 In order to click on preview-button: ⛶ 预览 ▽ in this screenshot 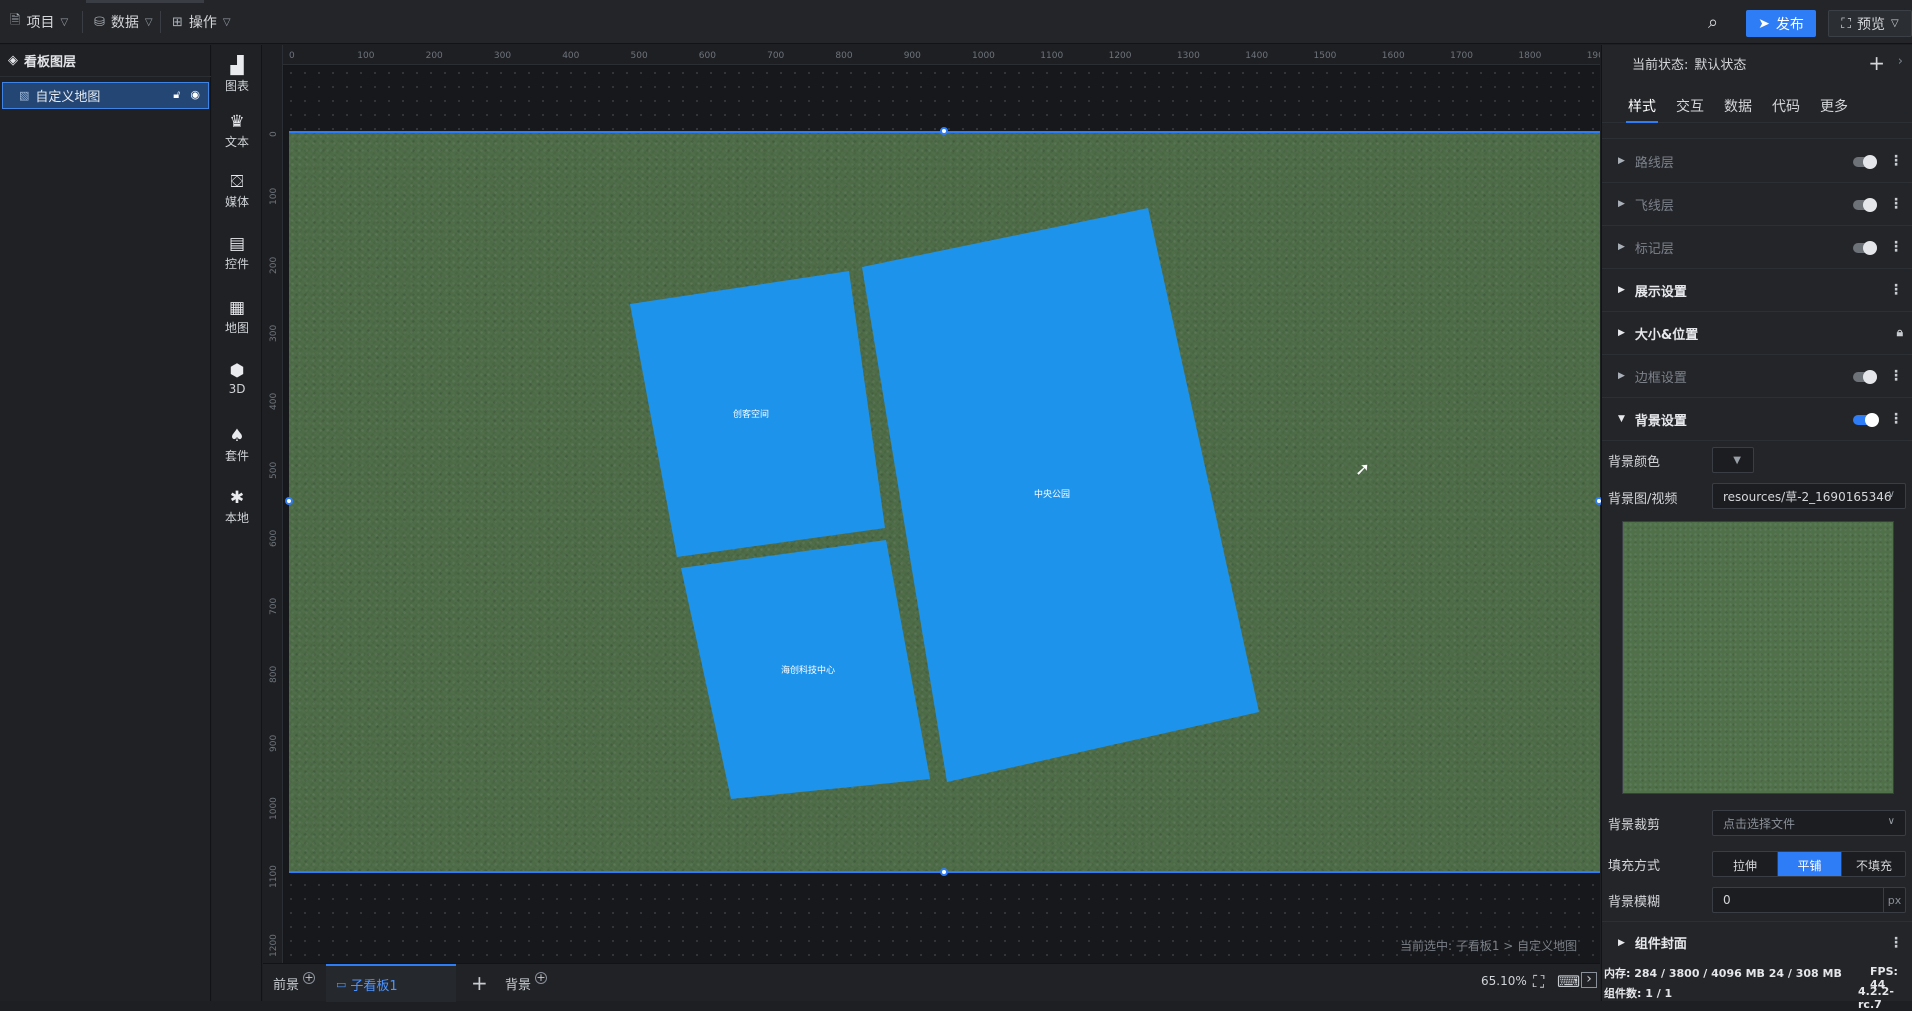, I will do `click(1870, 23)`.